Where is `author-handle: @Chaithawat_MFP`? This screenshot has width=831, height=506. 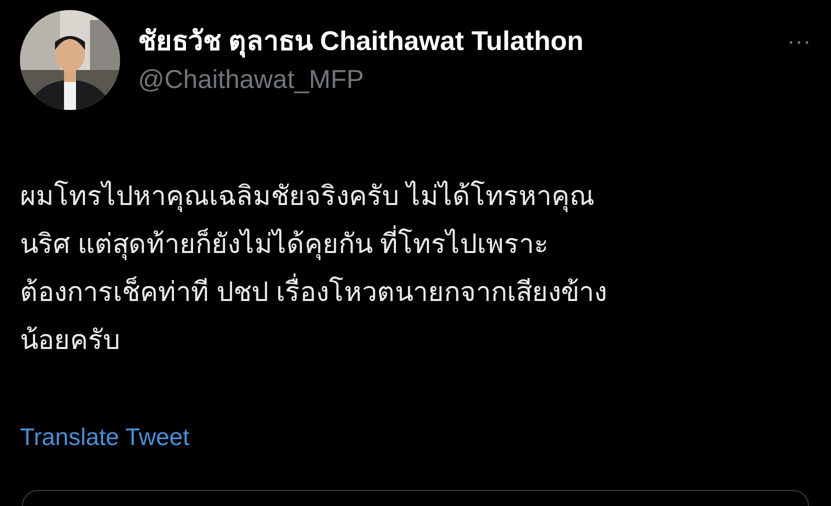
author-handle: @Chaithawat_MFP is located at coordinates (251, 79).